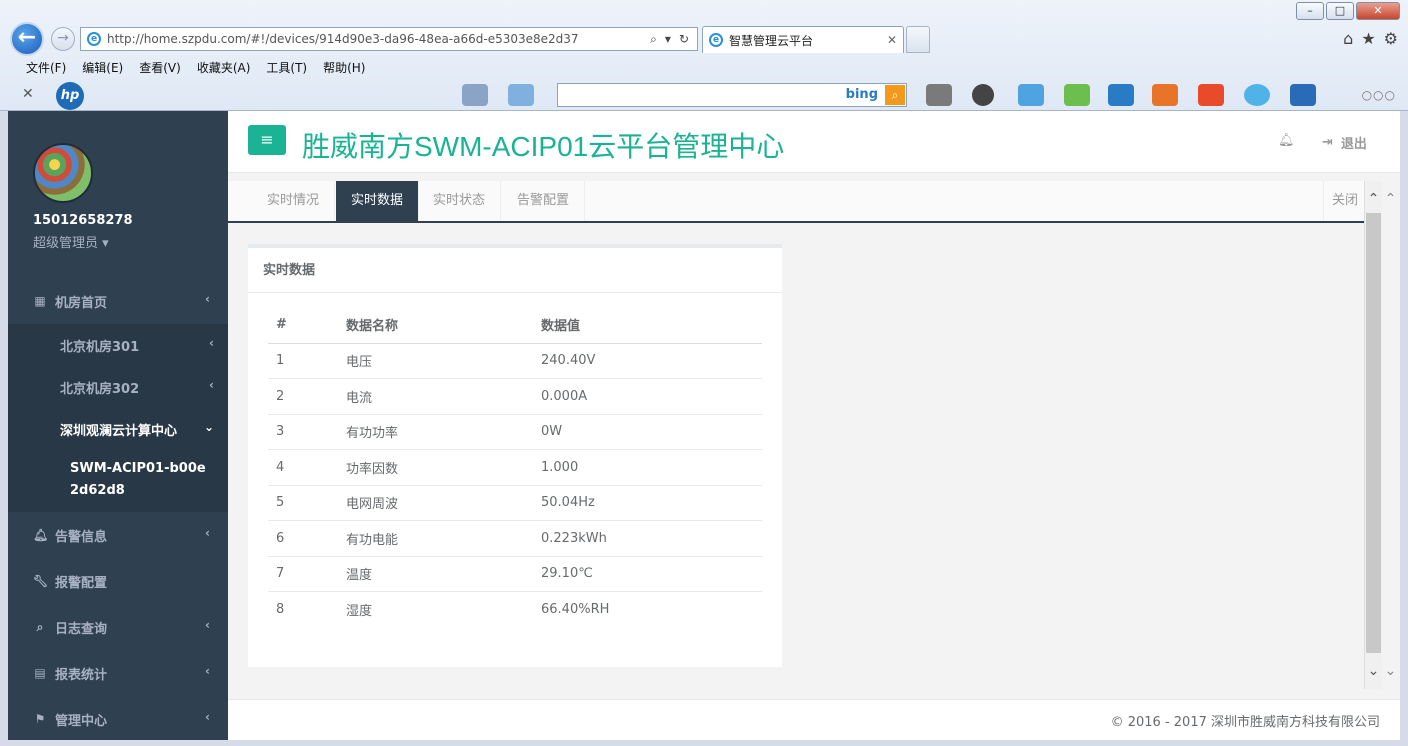 This screenshot has width=1408, height=746. Describe the element at coordinates (81, 675) in the screenshot. I see `nav-label: 报表统计` at that location.